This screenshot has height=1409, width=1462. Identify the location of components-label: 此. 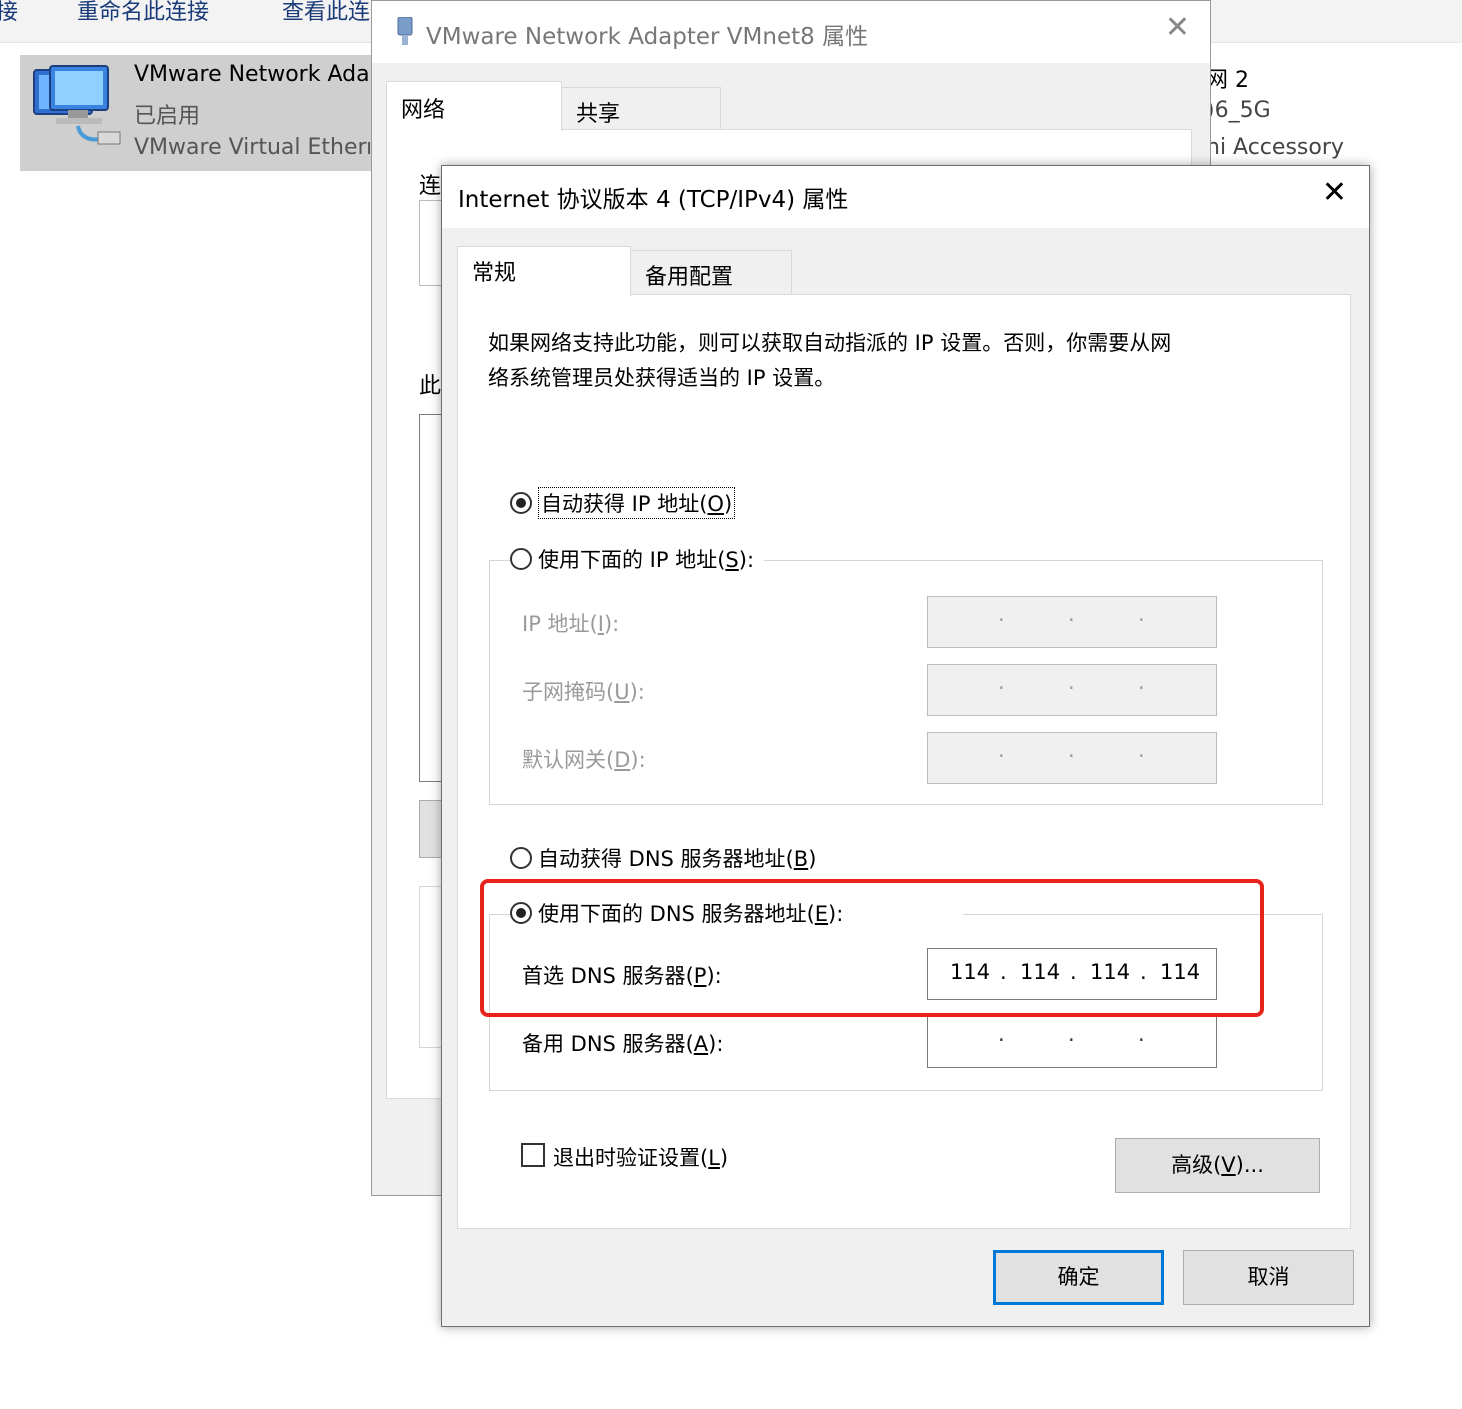
(430, 386).